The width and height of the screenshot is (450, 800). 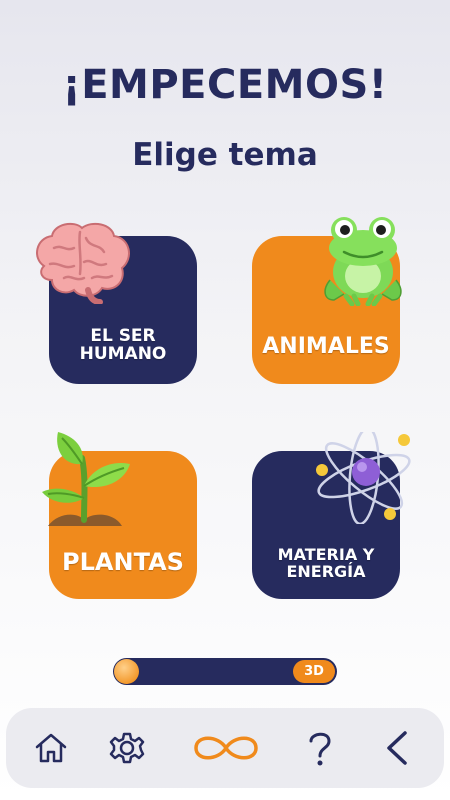 I want to click on 3d-mode-slider: 3D, so click(x=225, y=671).